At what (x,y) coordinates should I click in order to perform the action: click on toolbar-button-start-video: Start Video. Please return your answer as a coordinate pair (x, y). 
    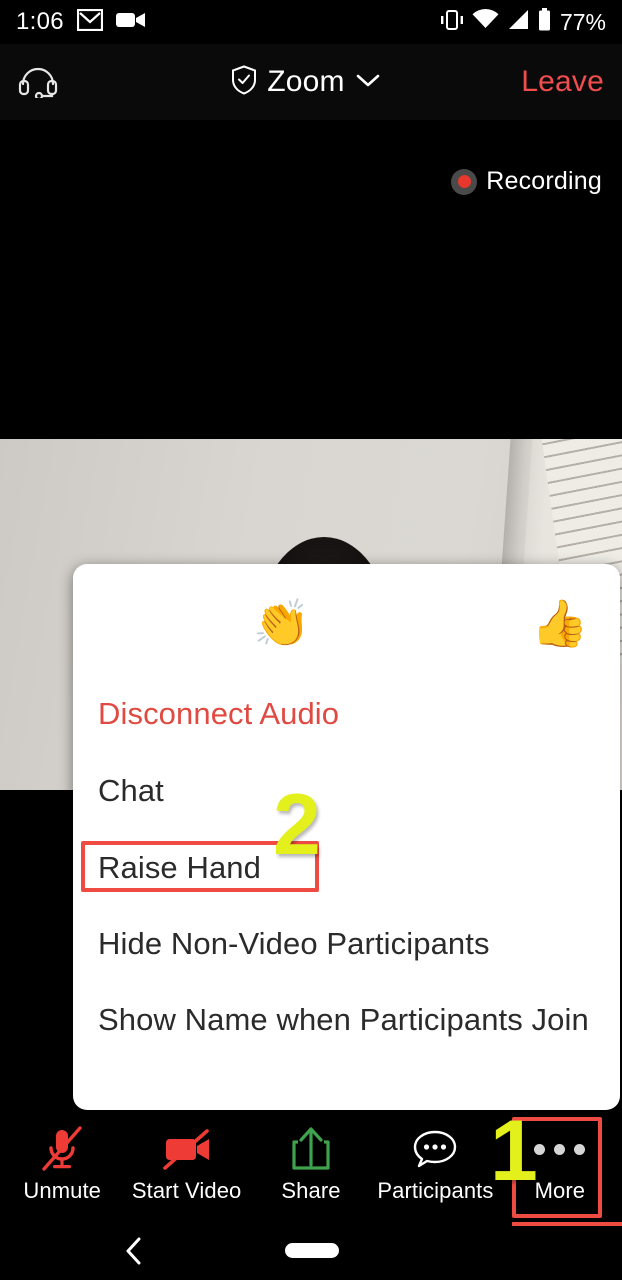
    Looking at the image, I should click on (186, 1157).